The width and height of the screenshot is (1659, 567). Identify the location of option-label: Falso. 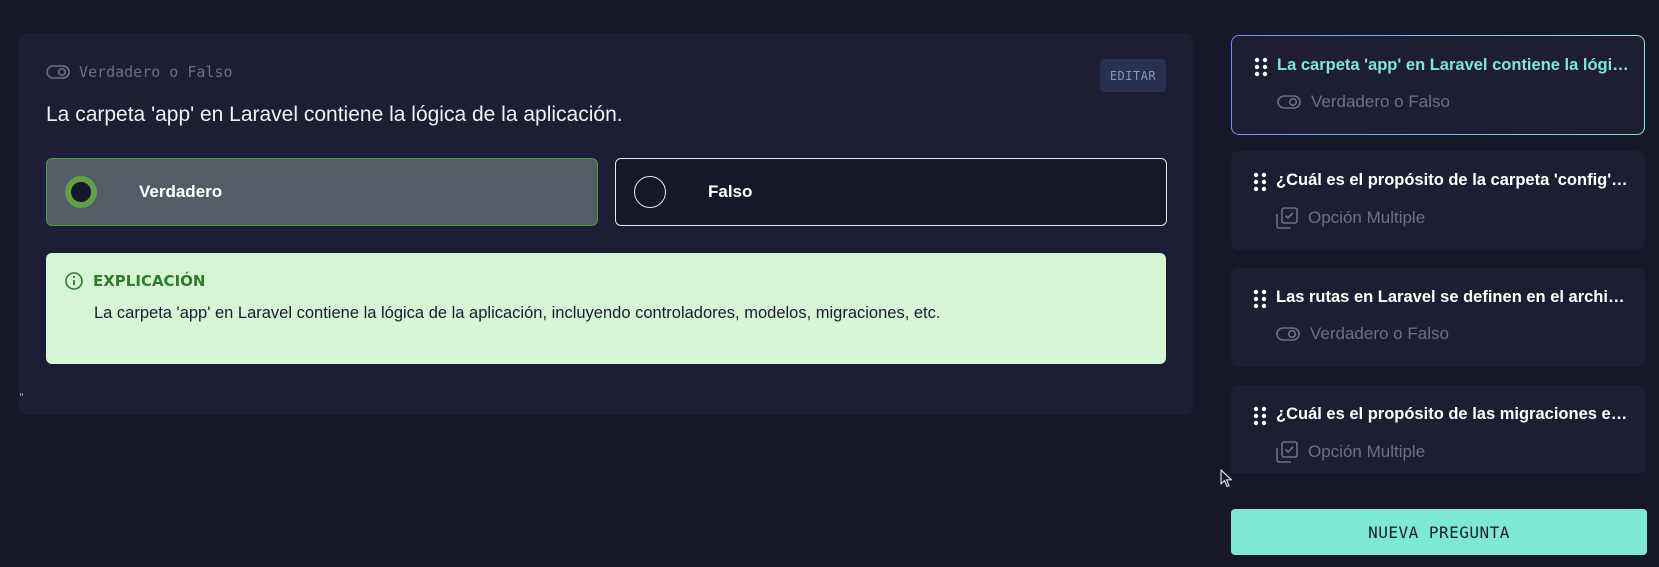
(730, 191).